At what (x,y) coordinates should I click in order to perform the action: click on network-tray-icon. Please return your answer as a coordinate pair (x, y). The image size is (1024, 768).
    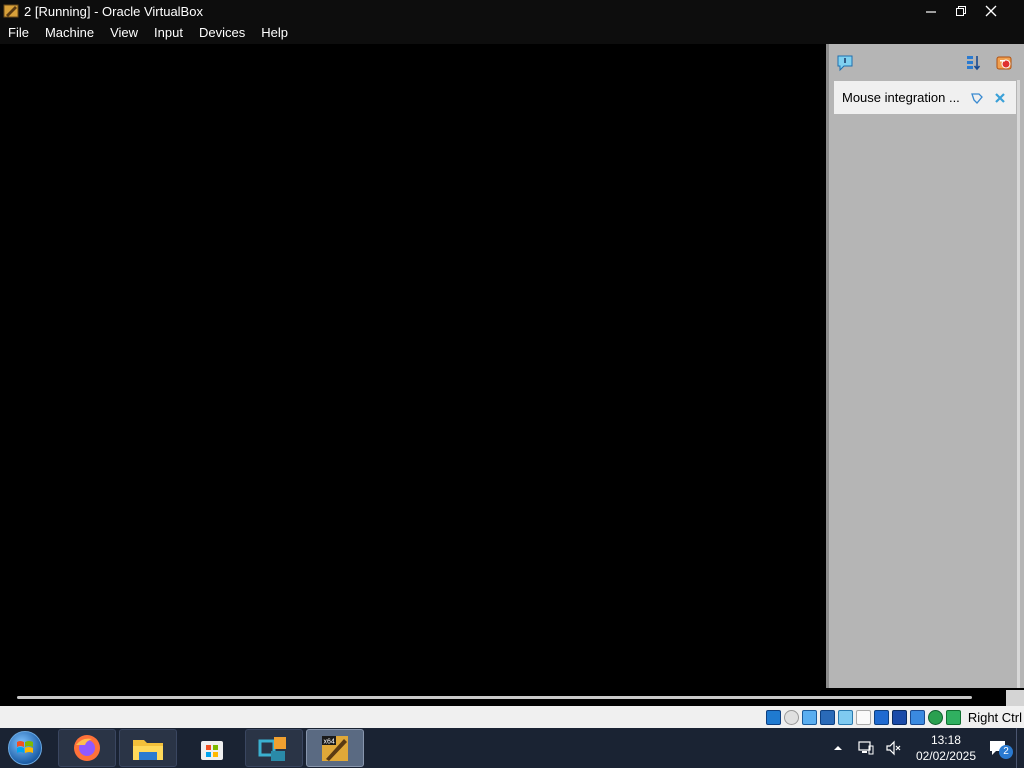
    Looking at the image, I should click on (866, 748).